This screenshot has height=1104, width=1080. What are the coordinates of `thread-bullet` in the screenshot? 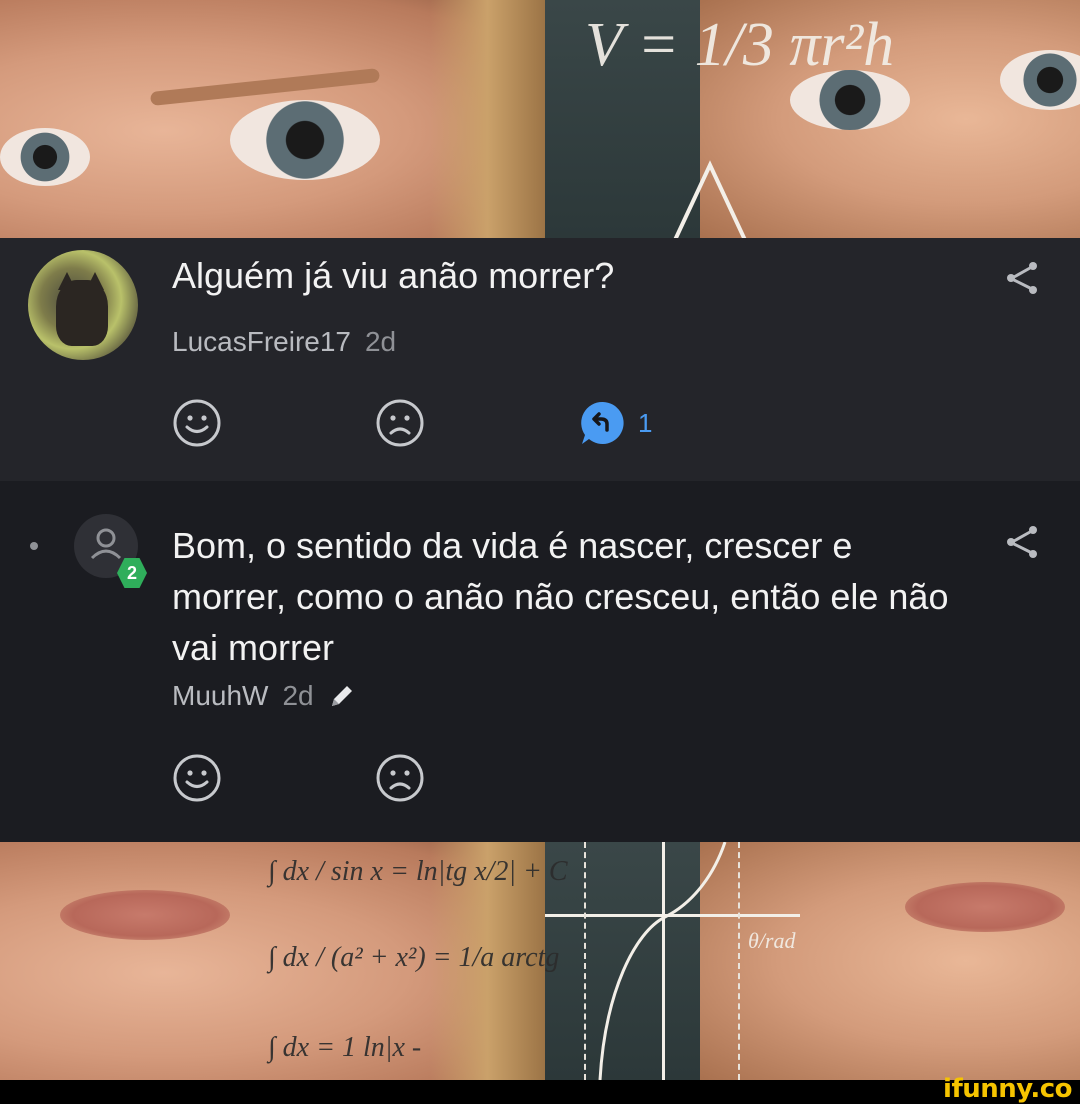 It's located at (34, 546).